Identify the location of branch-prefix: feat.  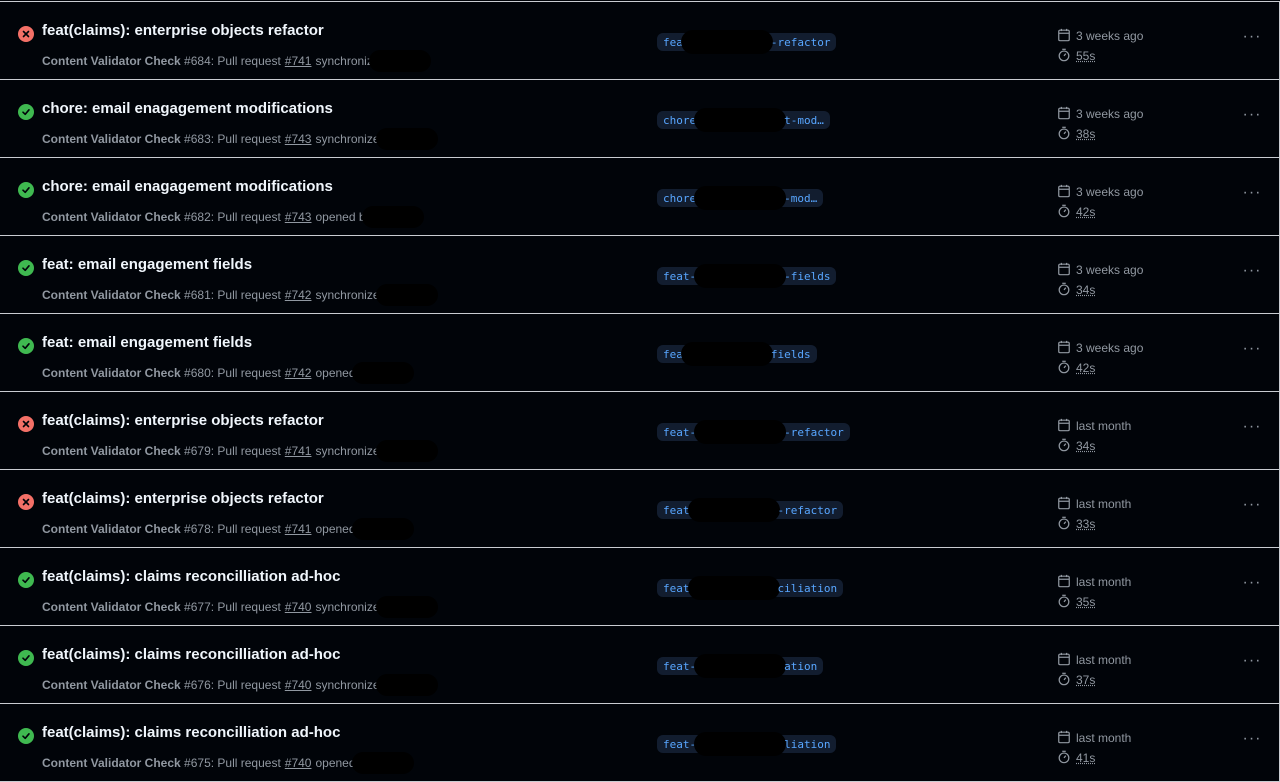
(676, 588).